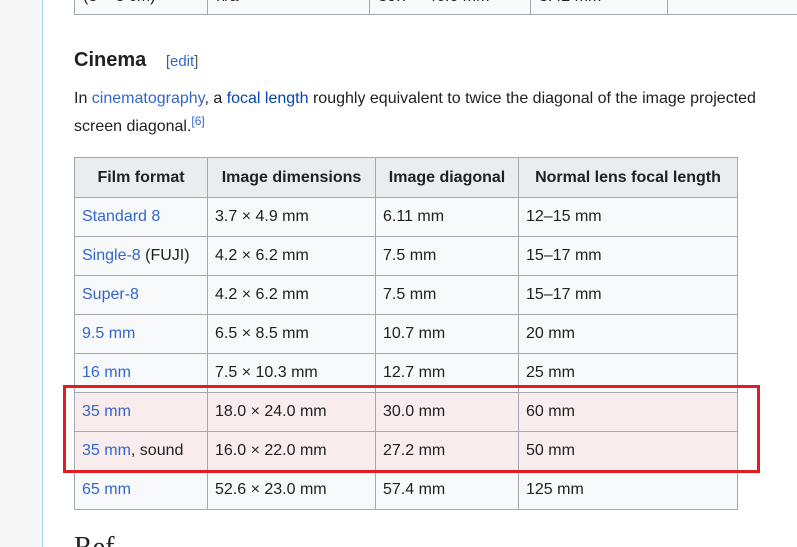 The width and height of the screenshot is (797, 547). I want to click on format-cell: 9.5 mm, so click(141, 334).